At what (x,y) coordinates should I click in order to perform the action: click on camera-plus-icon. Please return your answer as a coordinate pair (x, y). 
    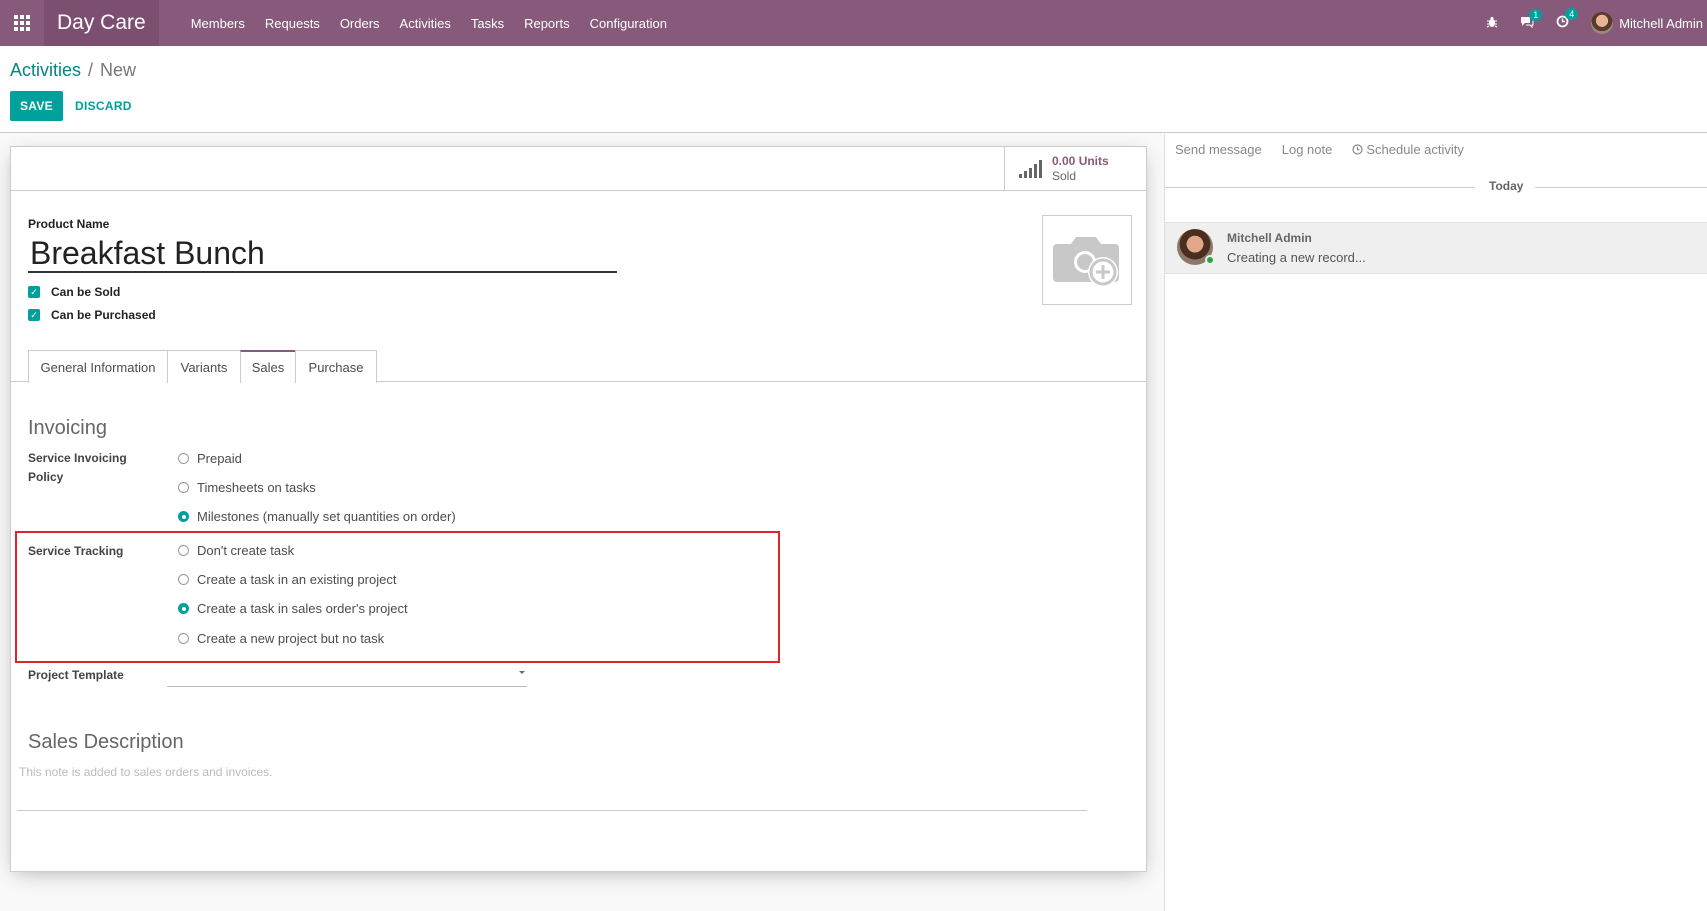
    Looking at the image, I should click on (1086, 262).